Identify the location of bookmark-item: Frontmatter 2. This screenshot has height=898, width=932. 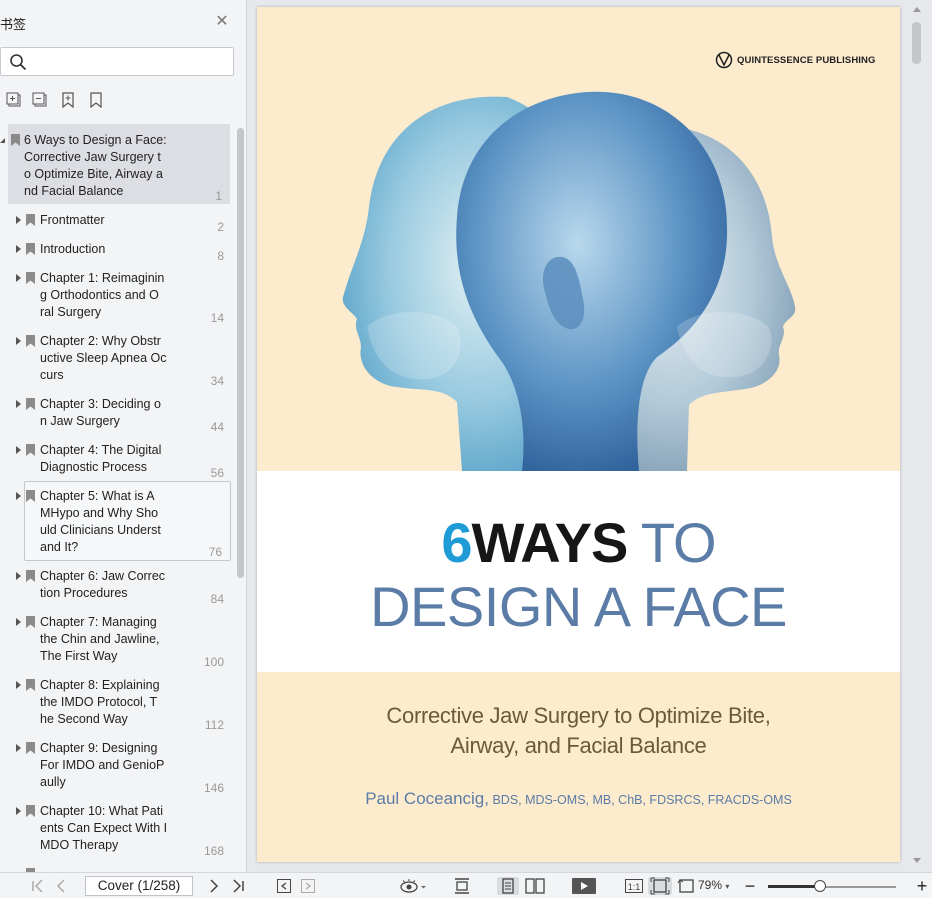
(116, 225).